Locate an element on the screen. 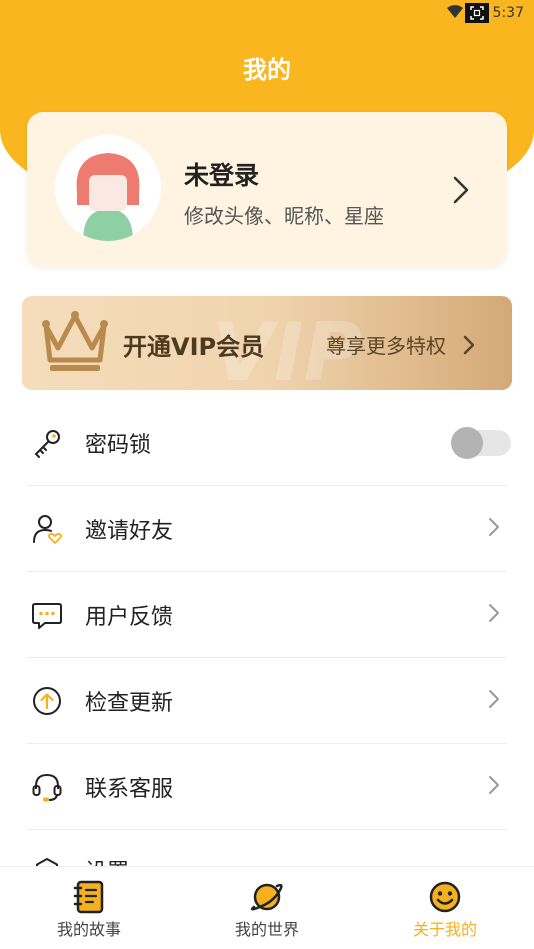  page-title: 我的 is located at coordinates (267, 70).